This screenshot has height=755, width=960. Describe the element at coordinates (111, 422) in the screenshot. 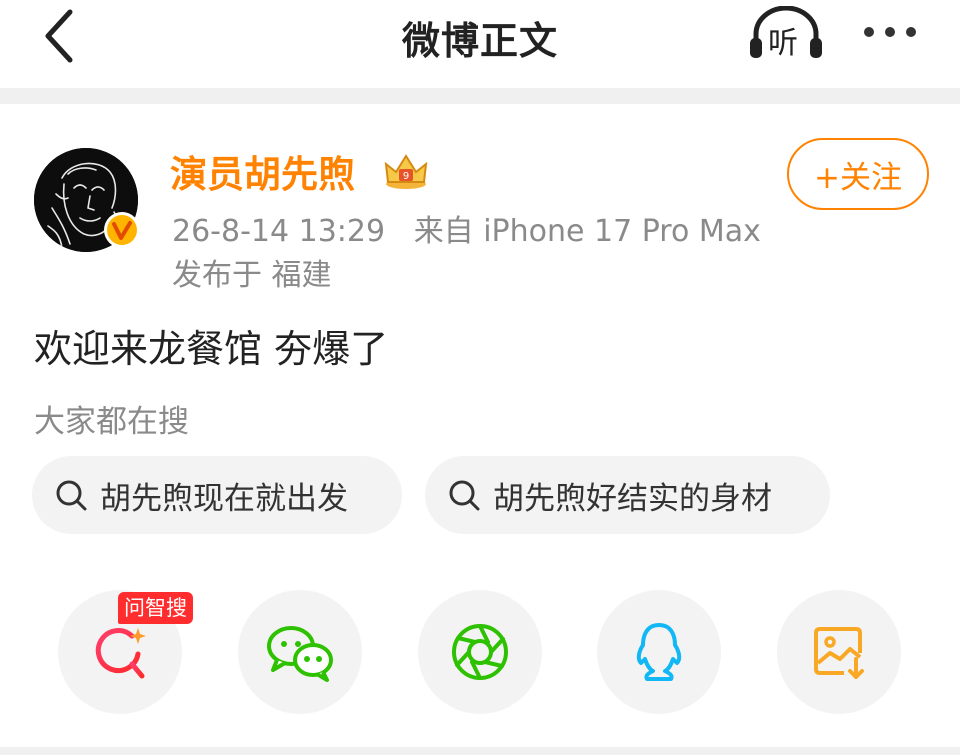

I see `trending-search-label: 大家都在搜` at that location.